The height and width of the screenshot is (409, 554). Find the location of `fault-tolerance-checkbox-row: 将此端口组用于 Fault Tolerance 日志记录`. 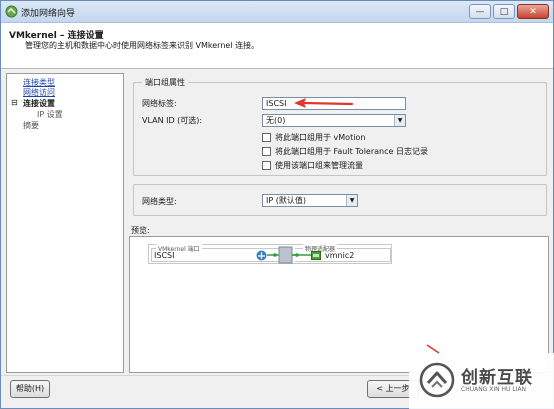

fault-tolerance-checkbox-row: 将此端口组用于 Fault Tolerance 日志记录 is located at coordinates (345, 151).